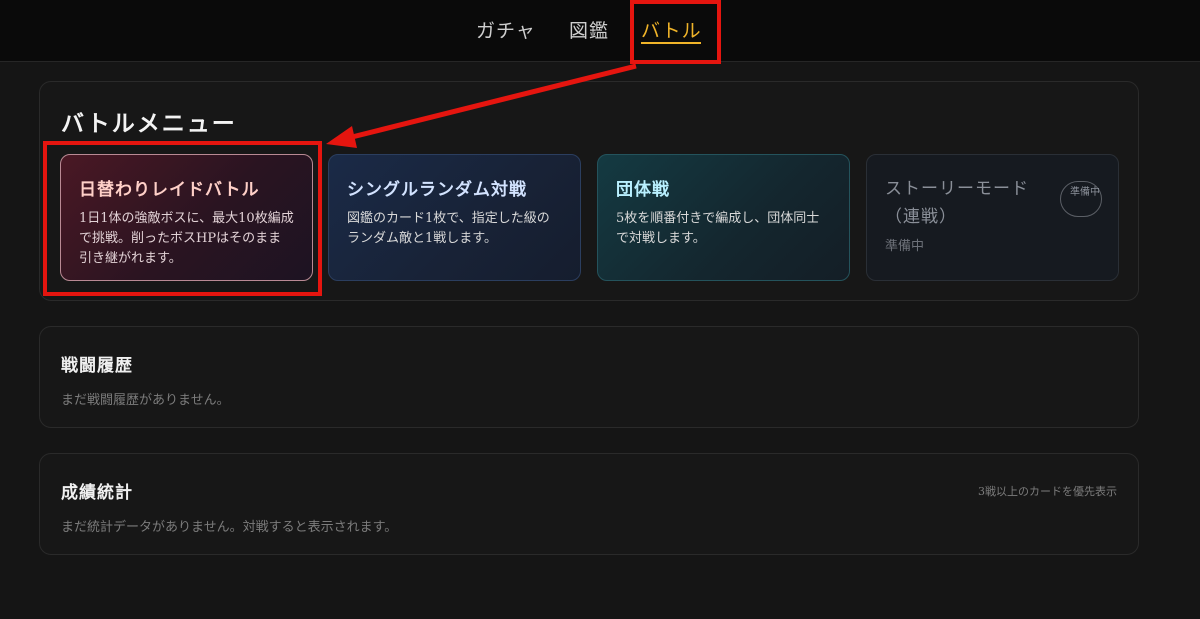 The height and width of the screenshot is (619, 1200). What do you see at coordinates (448, 228) in the screenshot?
I see `card-description: 図鑑のカード1枚で、指定した級のランダム敵と1戦します。` at bounding box center [448, 228].